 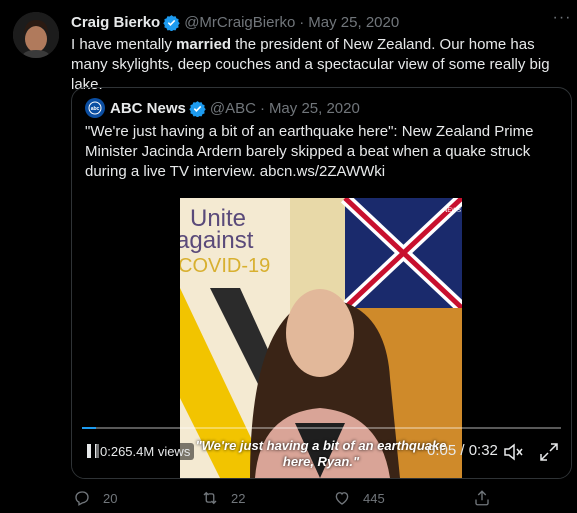 I want to click on reply-button: 20, so click(x=95, y=498).